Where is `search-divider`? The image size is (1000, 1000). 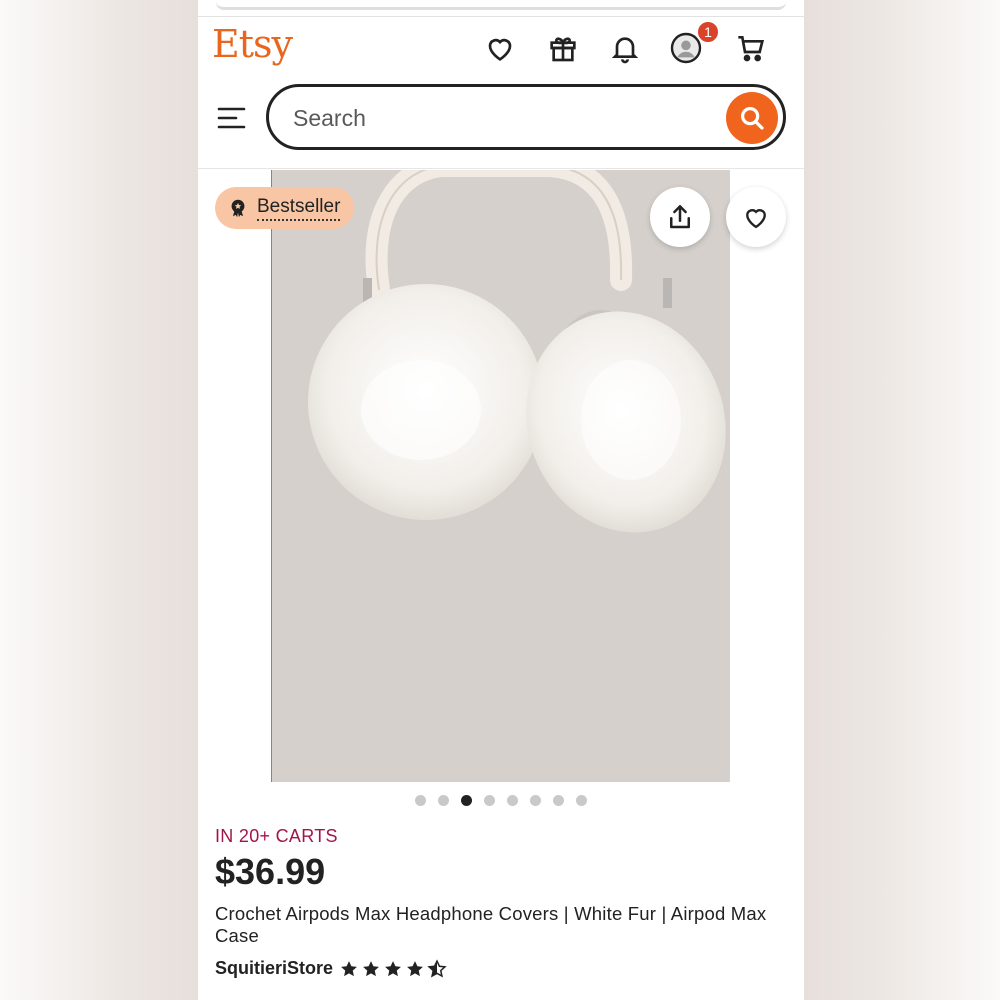 search-divider is located at coordinates (501, 168).